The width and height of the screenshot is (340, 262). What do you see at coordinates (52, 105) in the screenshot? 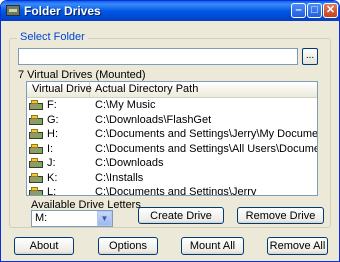
I see `drive-letter: F:` at bounding box center [52, 105].